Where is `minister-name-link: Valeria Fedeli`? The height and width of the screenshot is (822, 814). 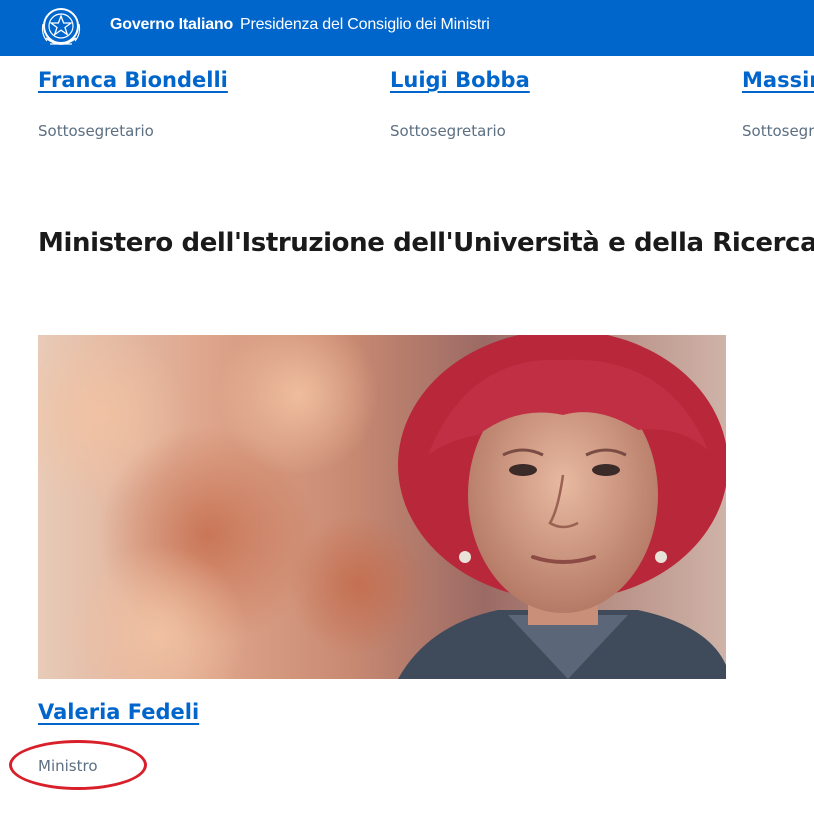
minister-name-link: Valeria Fedeli is located at coordinates (118, 712).